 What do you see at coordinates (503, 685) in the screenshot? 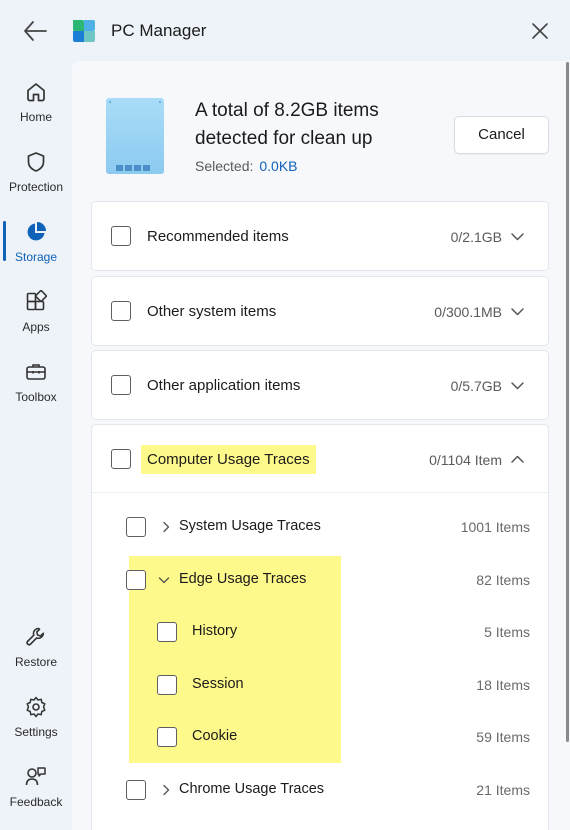
I see `item-count: 18 Items` at bounding box center [503, 685].